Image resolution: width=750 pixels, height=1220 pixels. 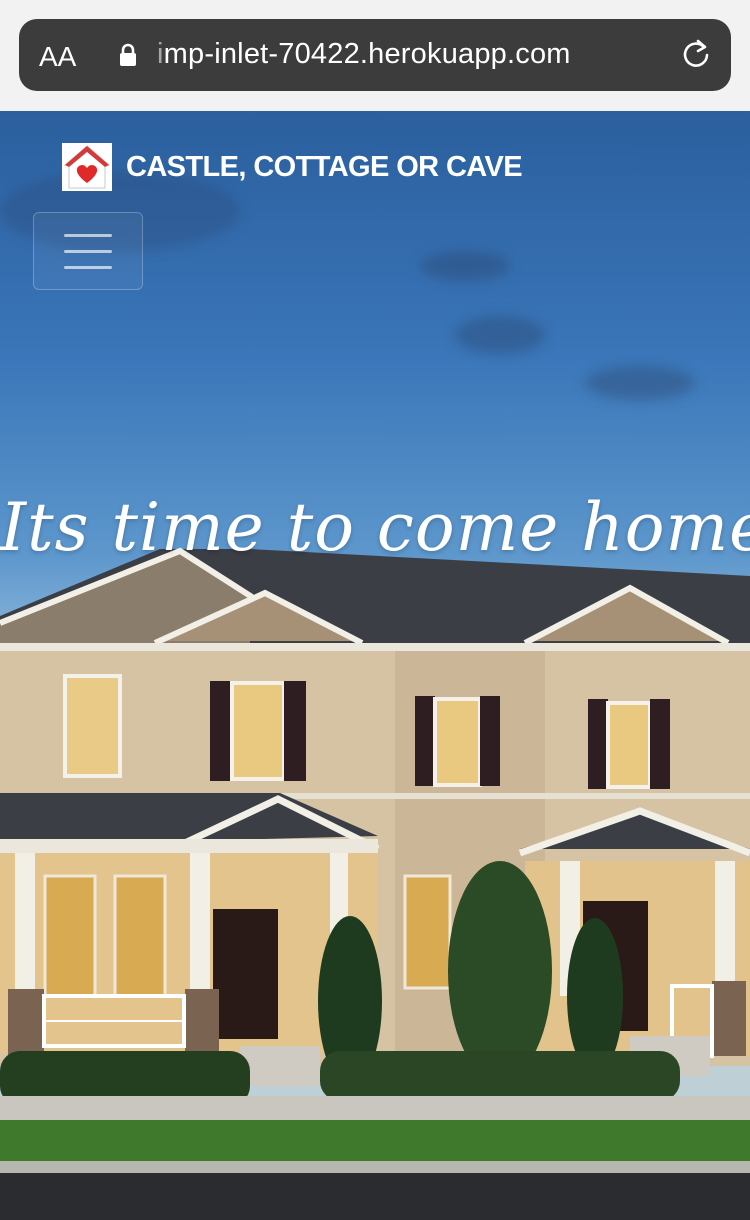 What do you see at coordinates (375, 527) in the screenshot?
I see `hero-tagline: Its time to come home` at bounding box center [375, 527].